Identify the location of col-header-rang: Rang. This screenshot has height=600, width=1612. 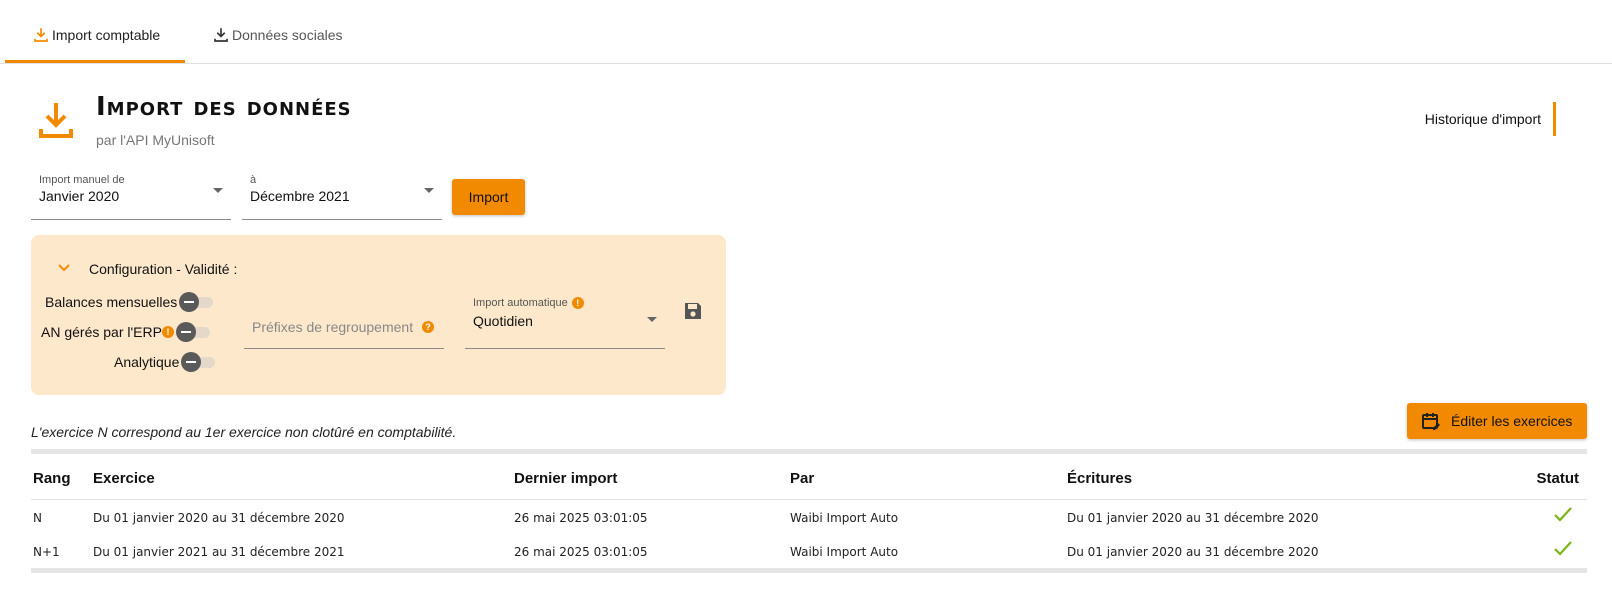
(52, 478).